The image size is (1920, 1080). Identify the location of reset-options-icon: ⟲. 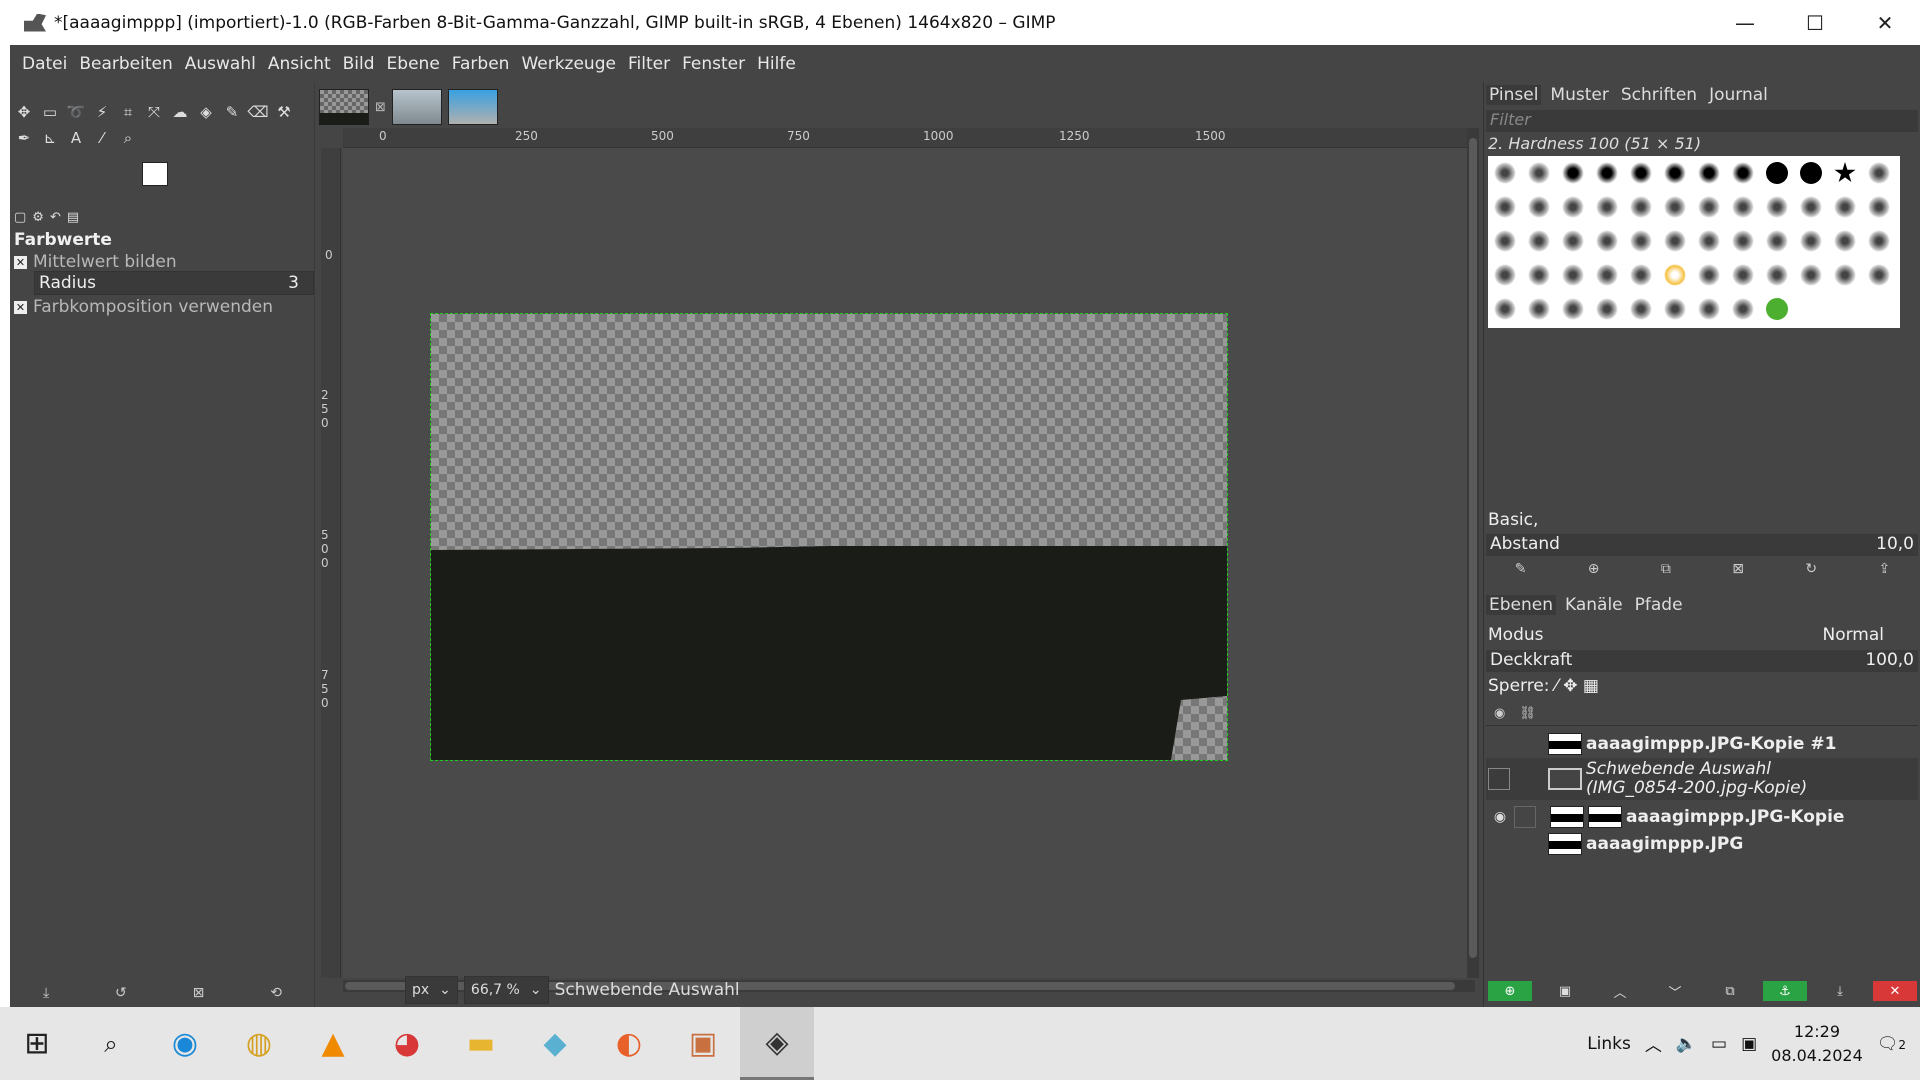
(276, 993).